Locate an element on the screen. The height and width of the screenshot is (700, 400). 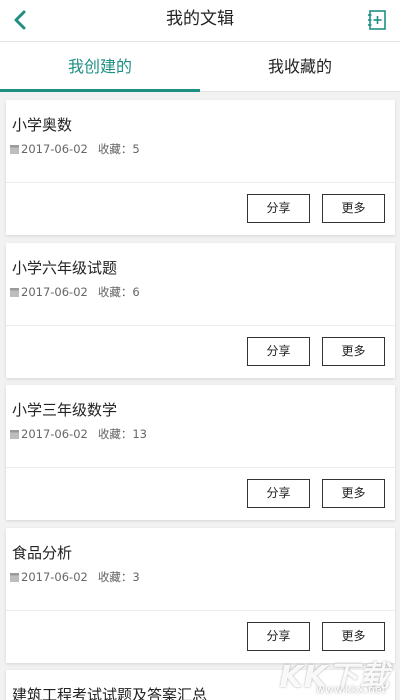
card-fav-count: 5 is located at coordinates (136, 149).